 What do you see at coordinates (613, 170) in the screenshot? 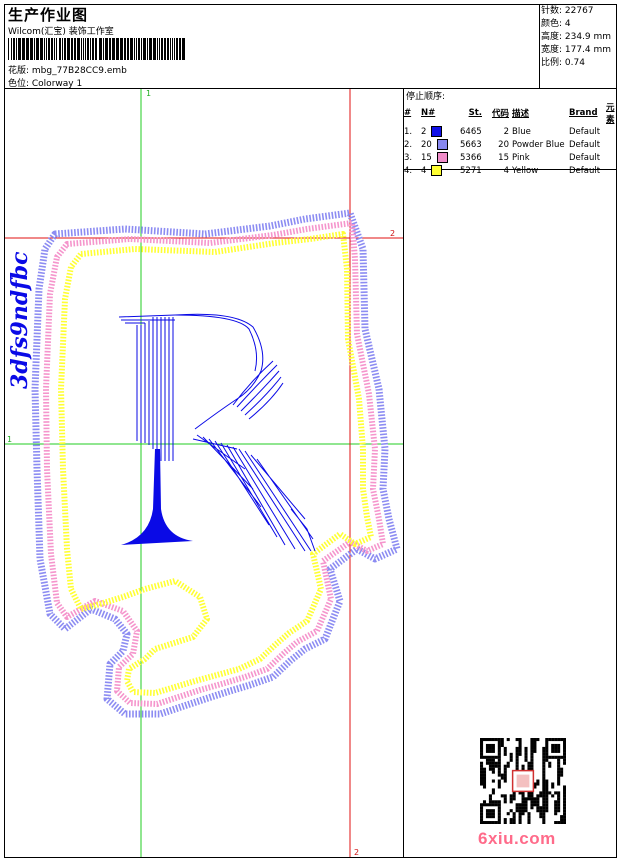
I see `row-elements` at bounding box center [613, 170].